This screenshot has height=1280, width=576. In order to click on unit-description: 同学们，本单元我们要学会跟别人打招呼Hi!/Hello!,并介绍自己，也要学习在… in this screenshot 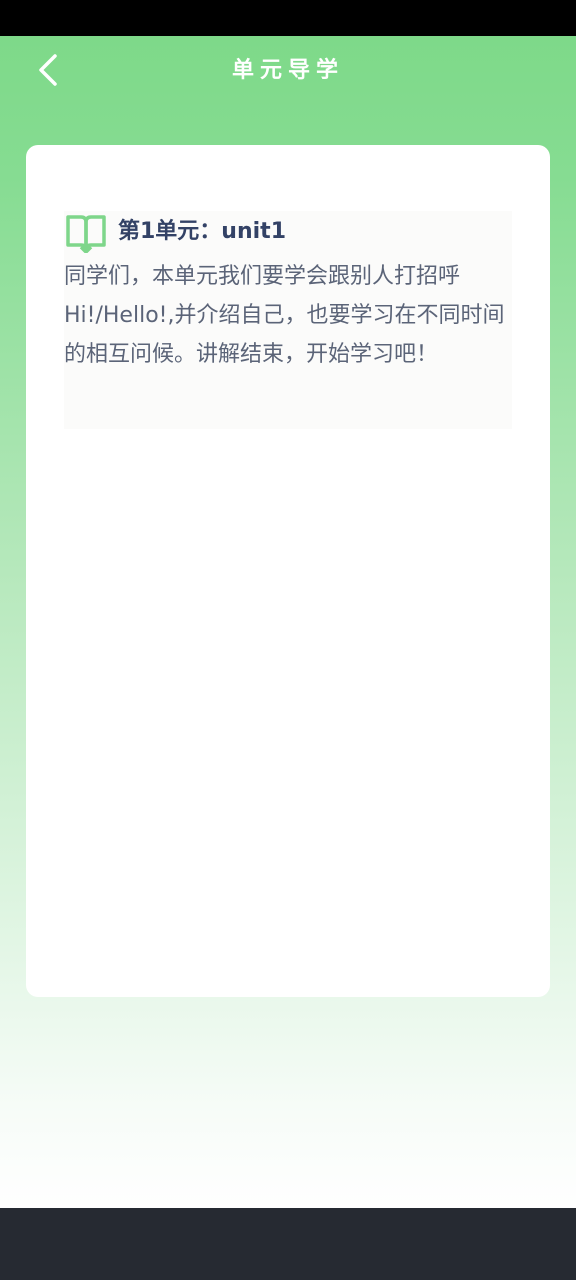, I will do `click(284, 315)`.